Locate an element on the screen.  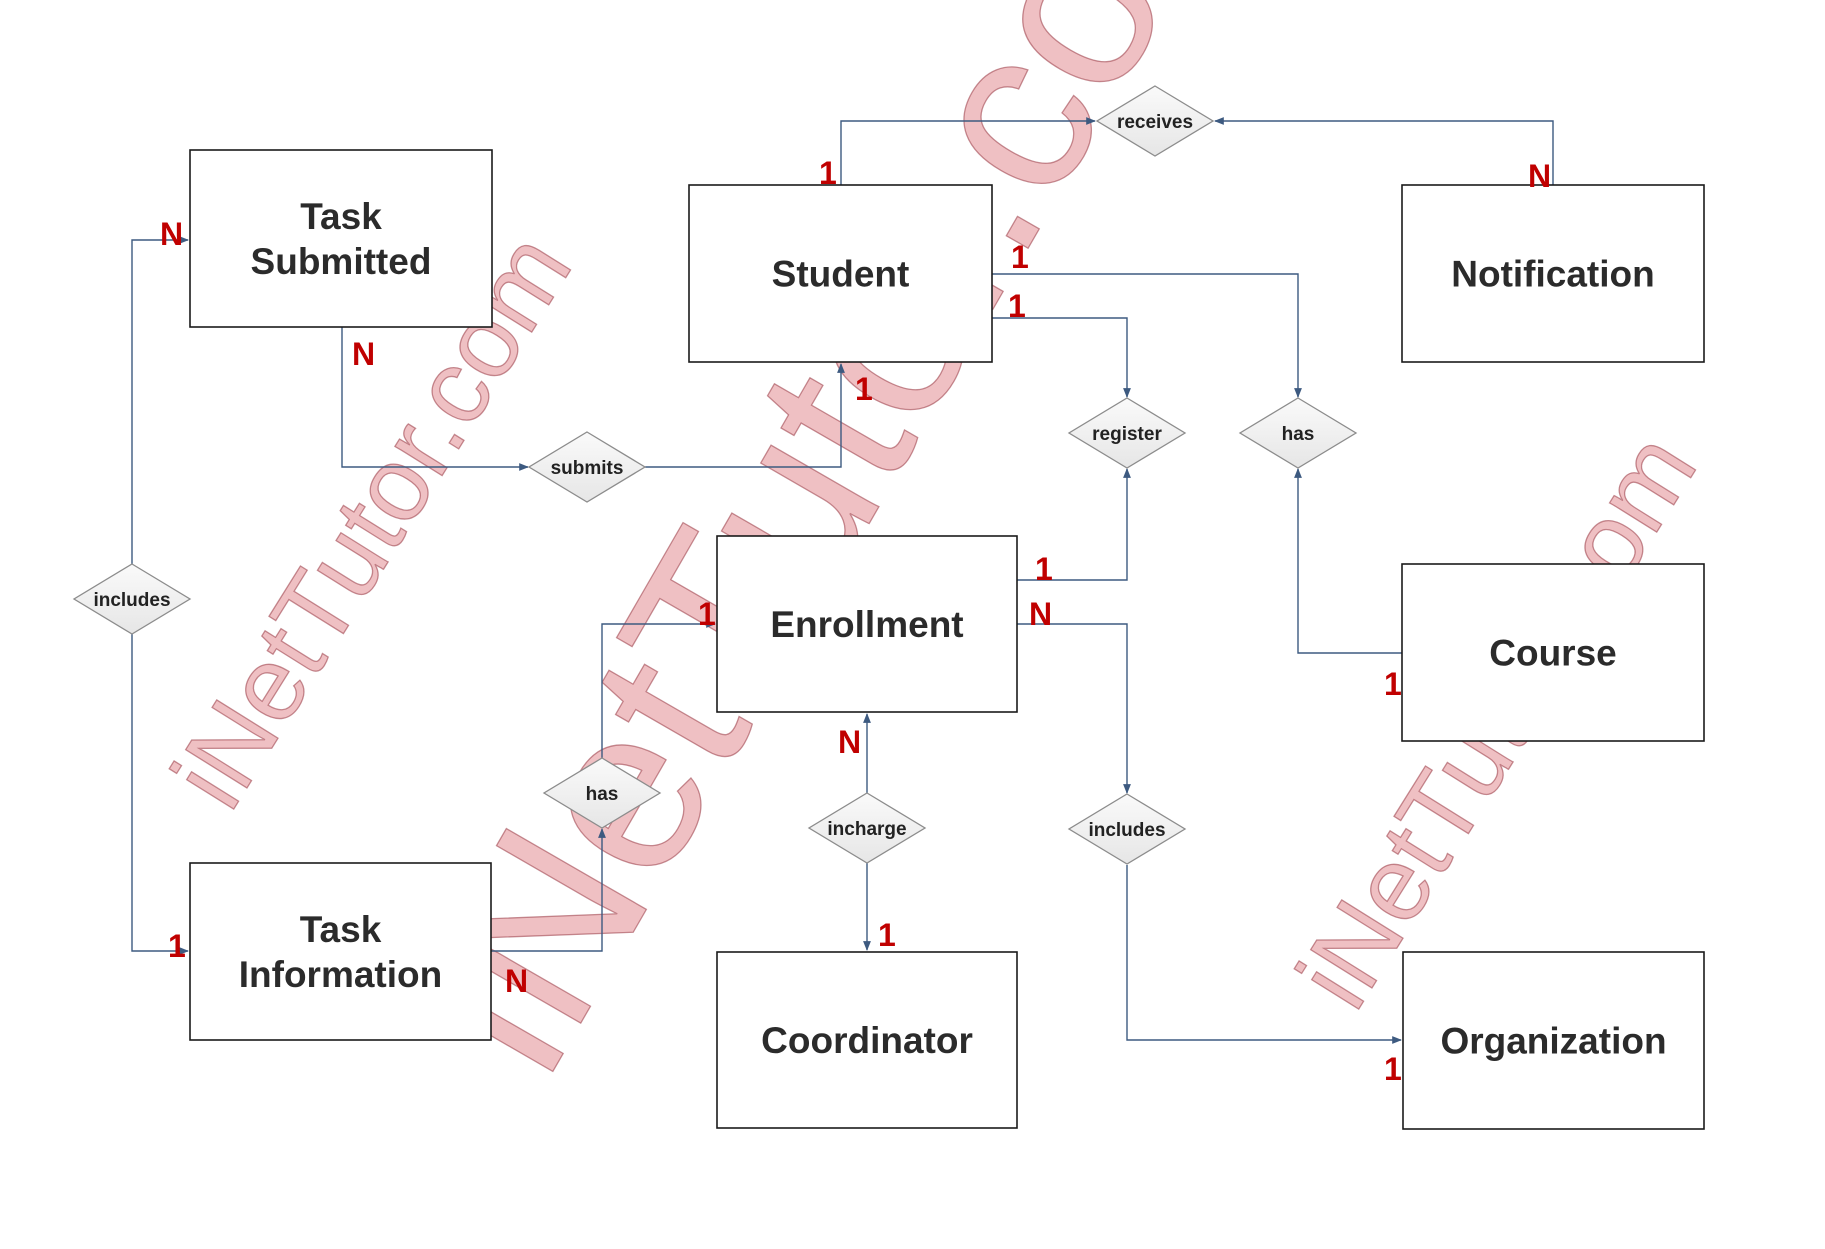
entity-task-information: TaskInformation is located at coordinates (340, 951).